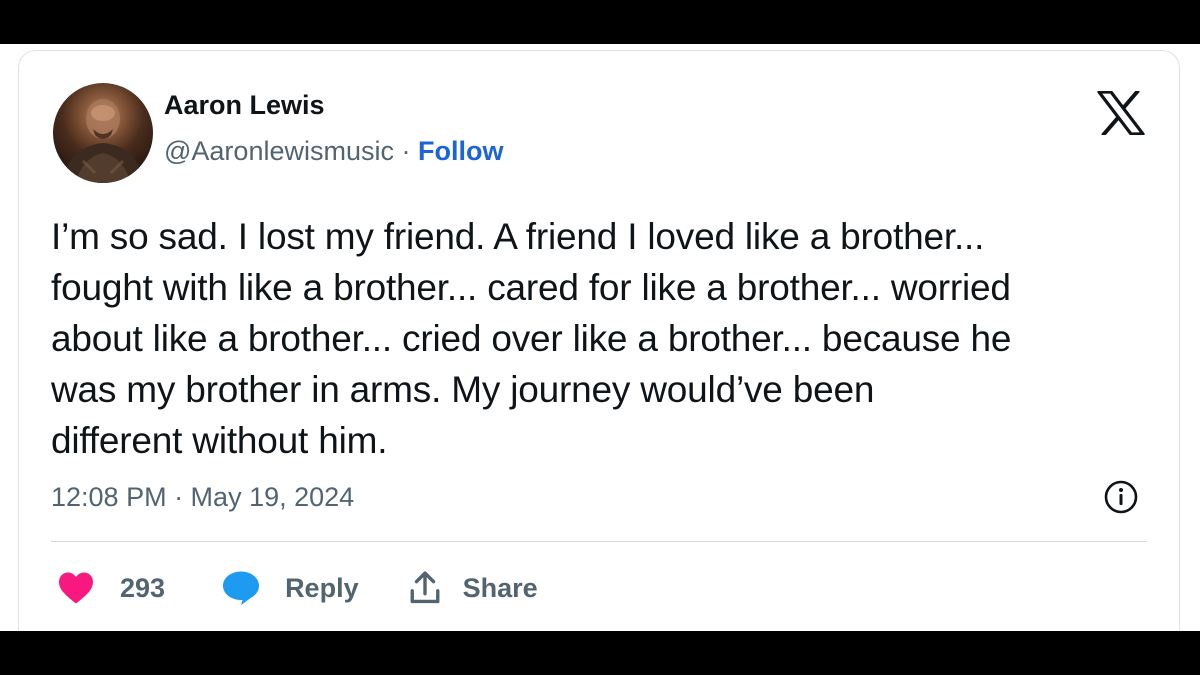  I want to click on heart-icon, so click(76, 588).